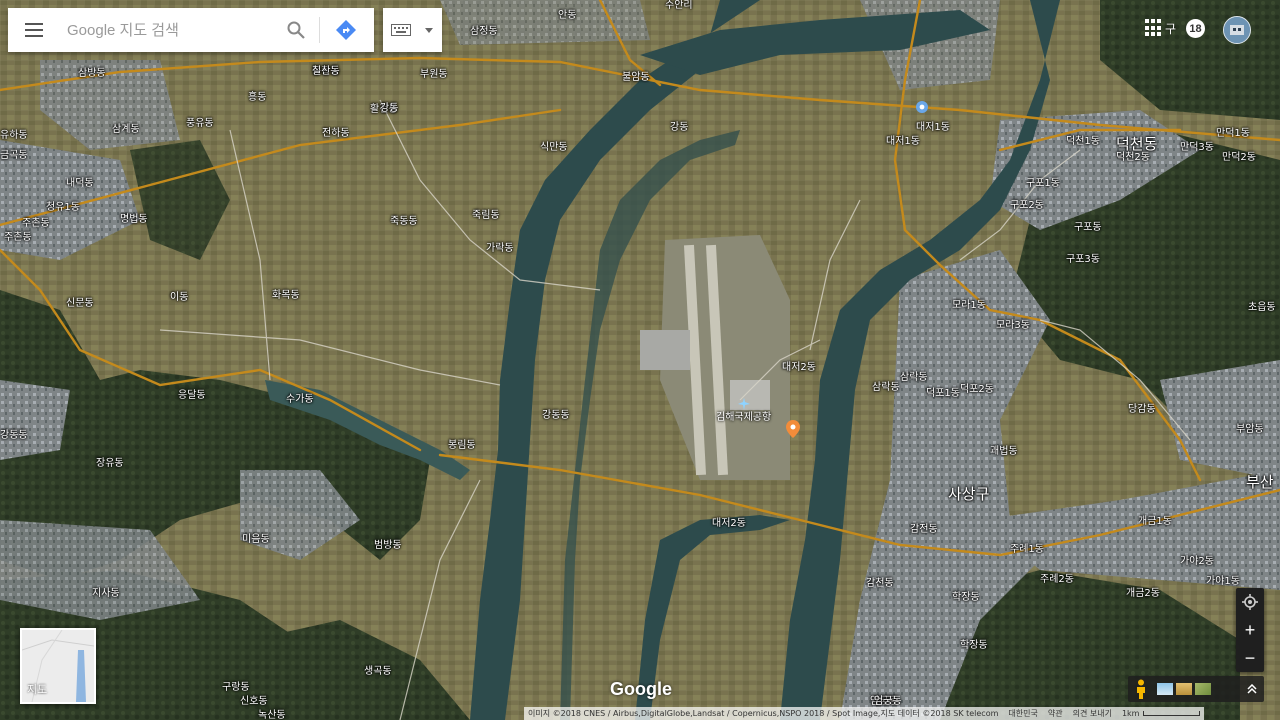 The image size is (1280, 720). What do you see at coordinates (1142, 409) in the screenshot?
I see `map-label: 당감동` at bounding box center [1142, 409].